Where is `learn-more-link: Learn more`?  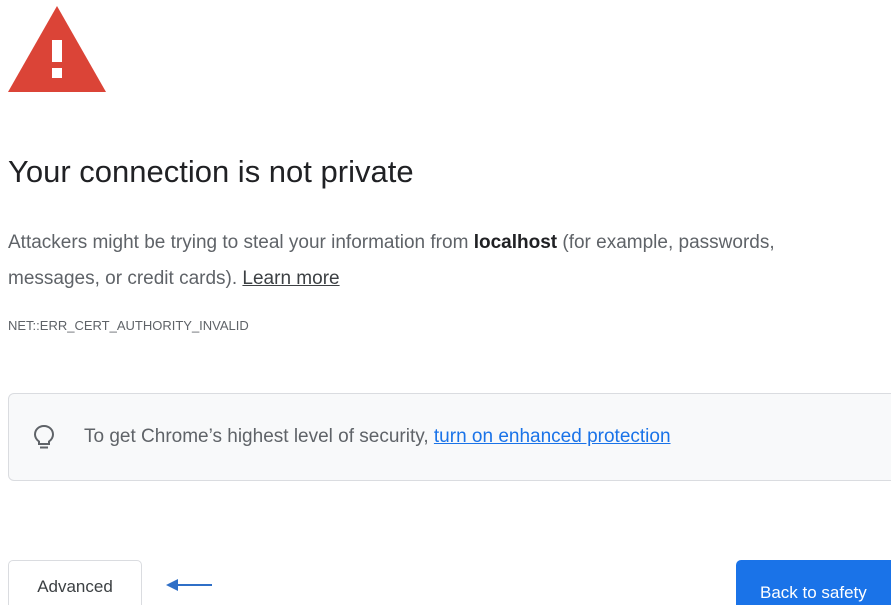
learn-more-link: Learn more is located at coordinates (290, 278).